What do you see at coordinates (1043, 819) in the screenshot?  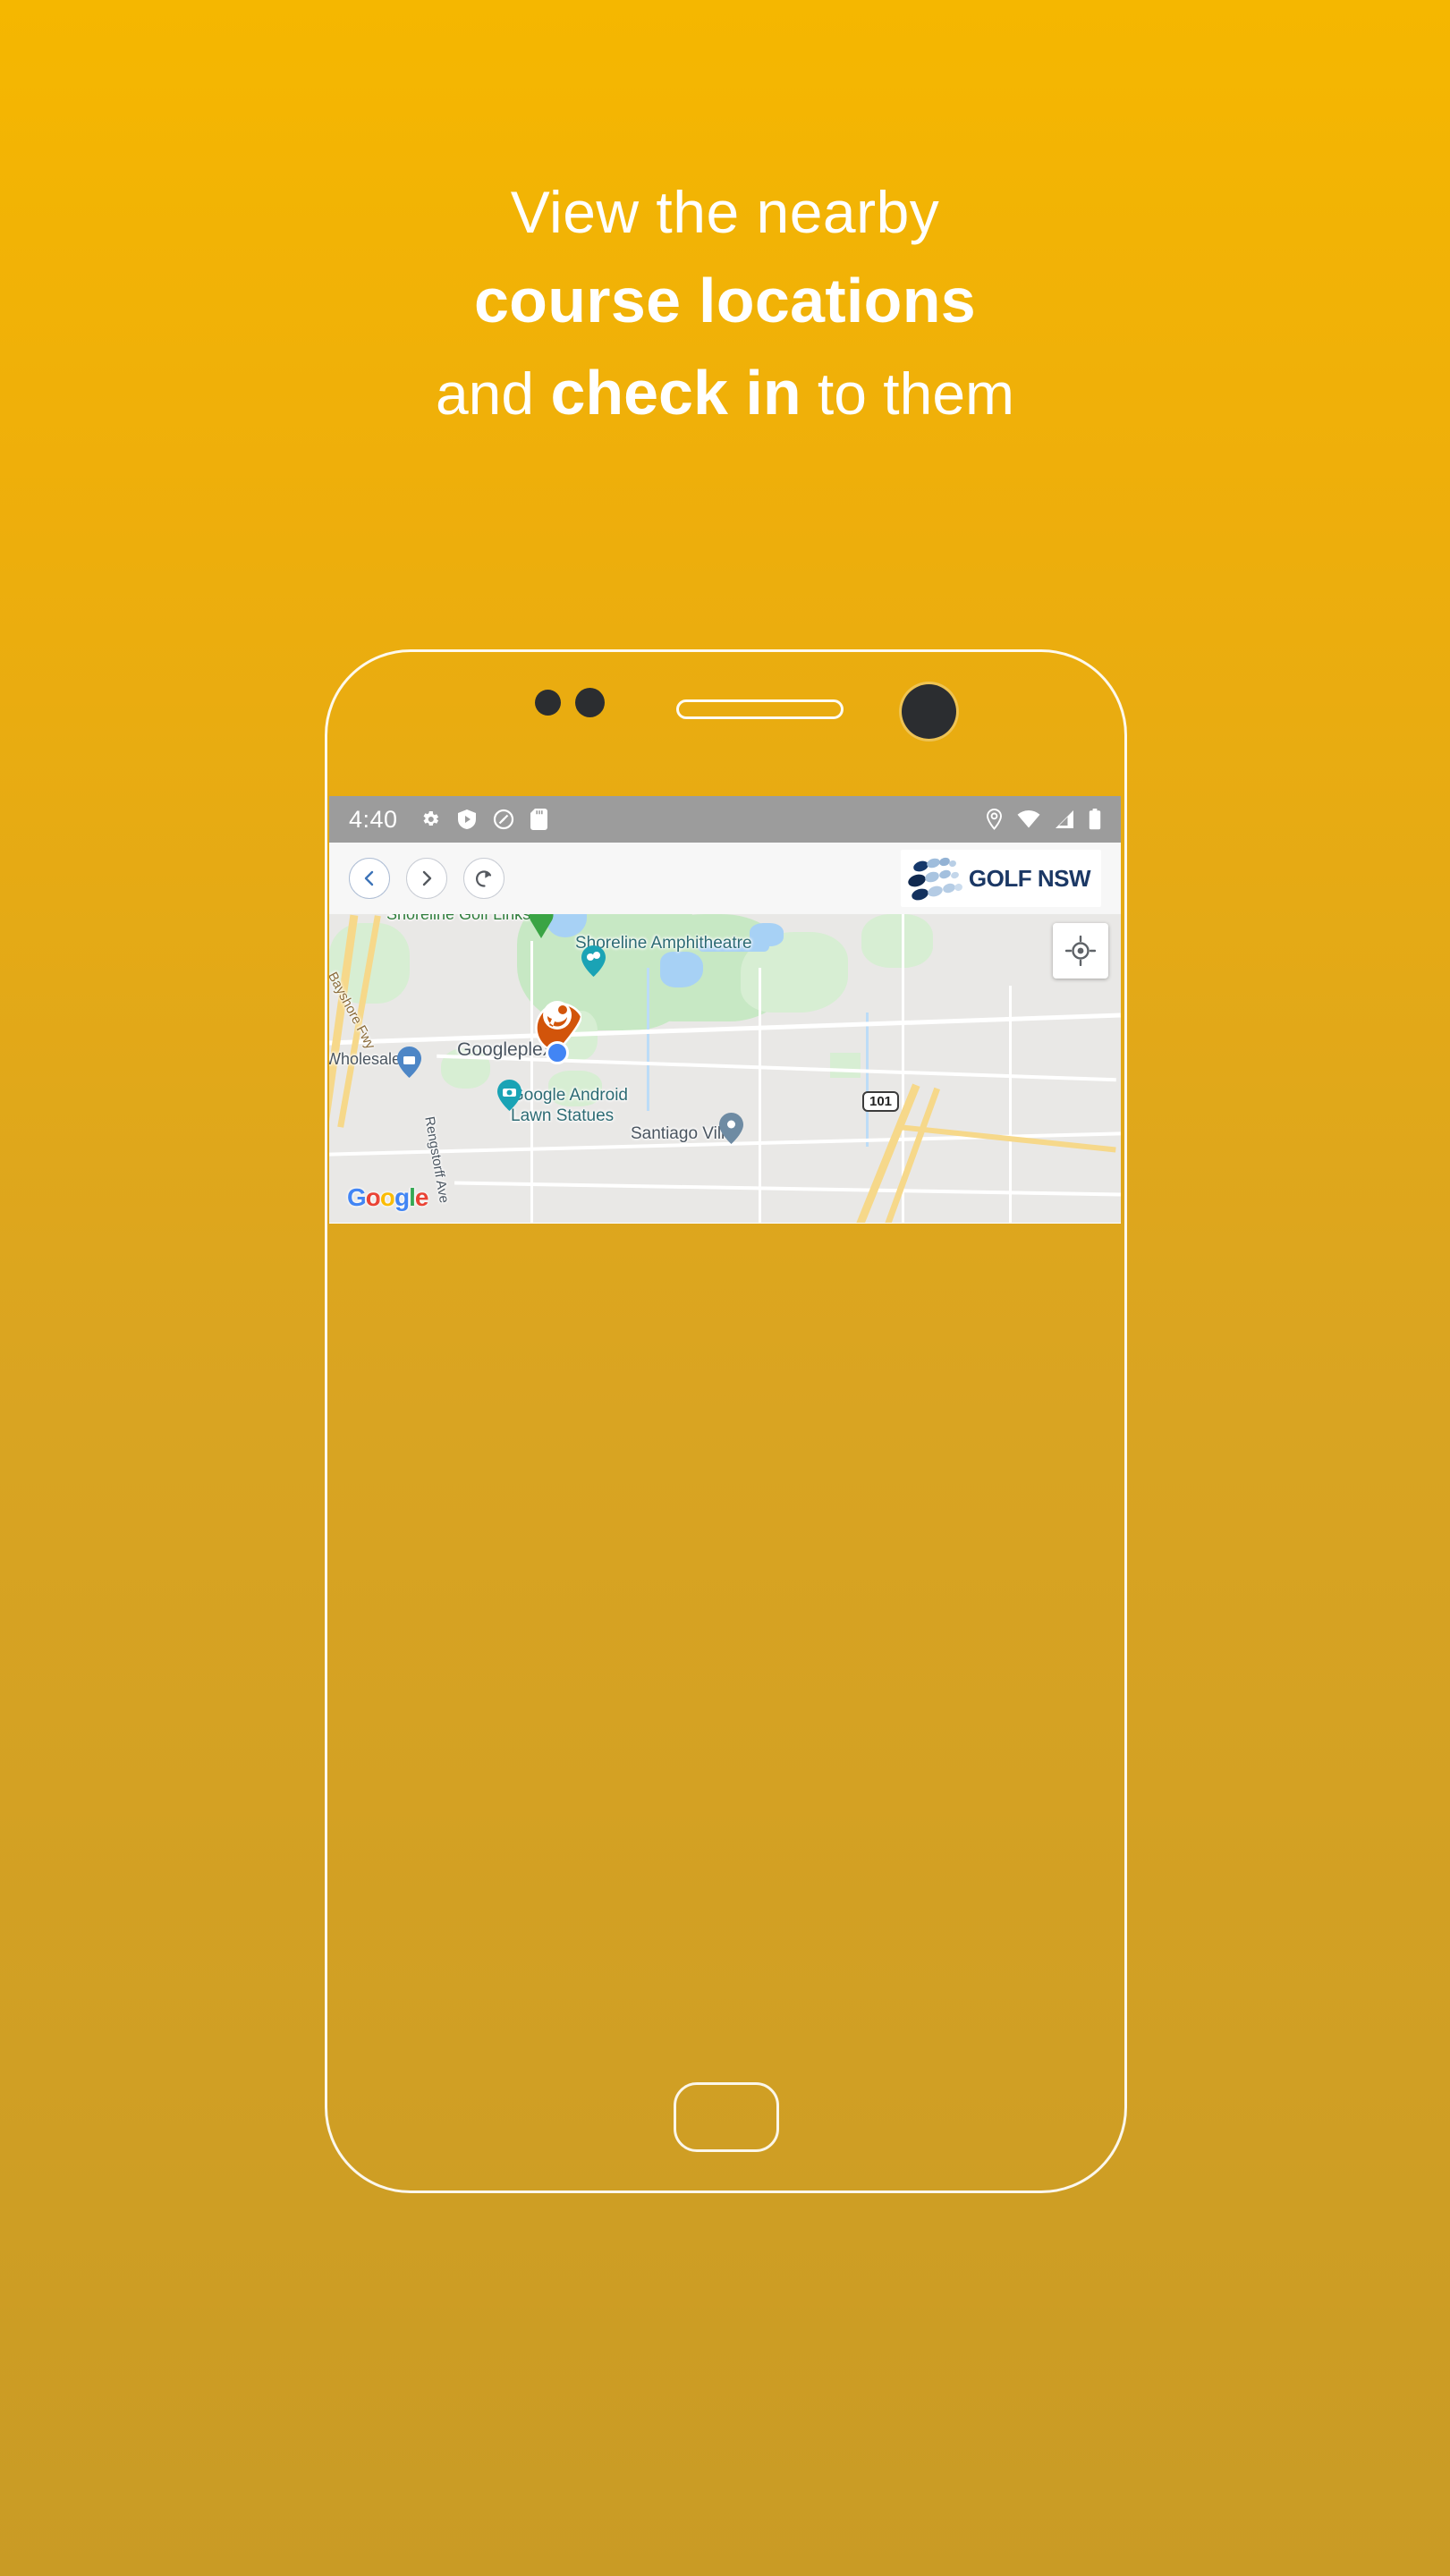 I see `status-bar-right-icons` at bounding box center [1043, 819].